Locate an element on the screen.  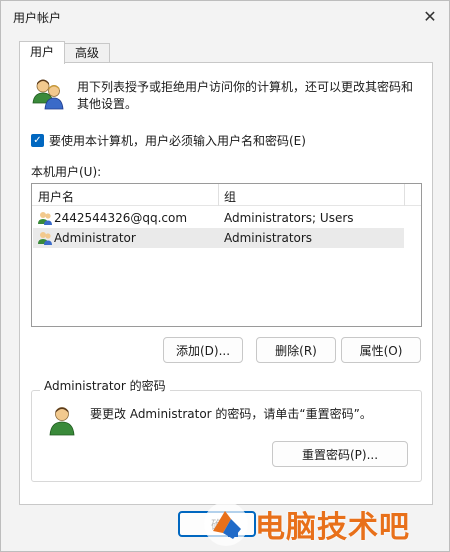
tab-users: 用户 is located at coordinates (42, 52).